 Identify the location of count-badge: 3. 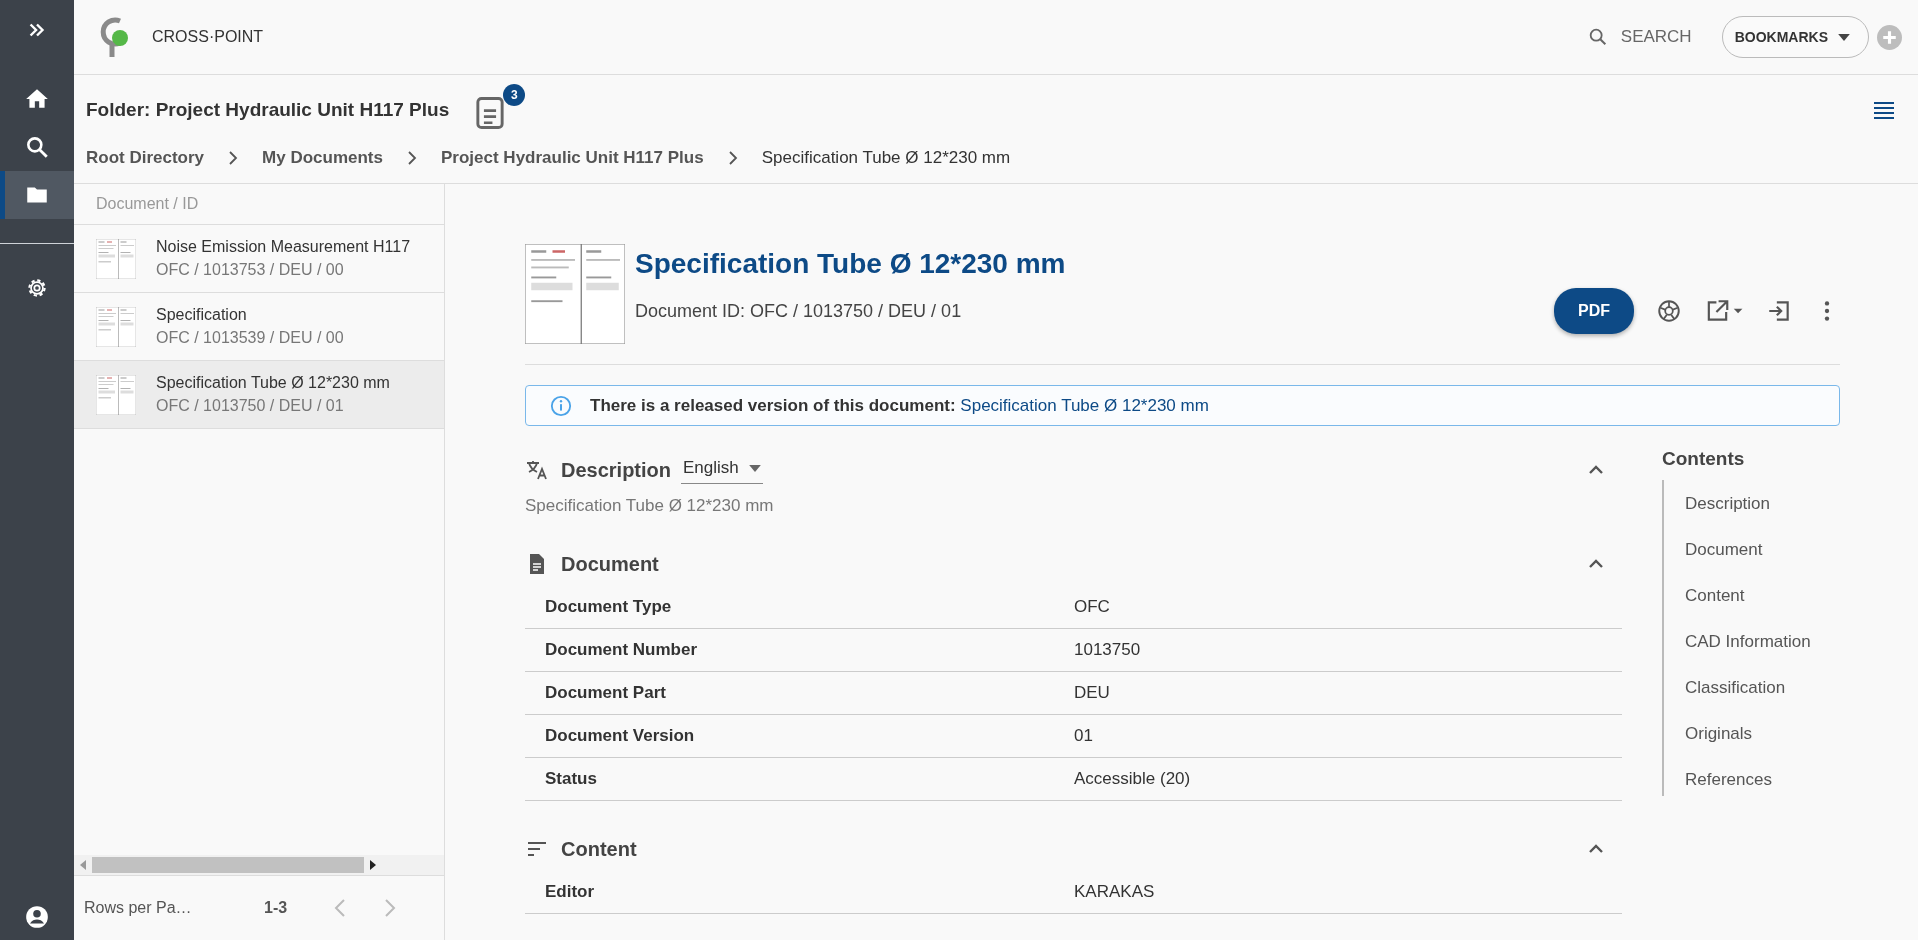
(514, 94).